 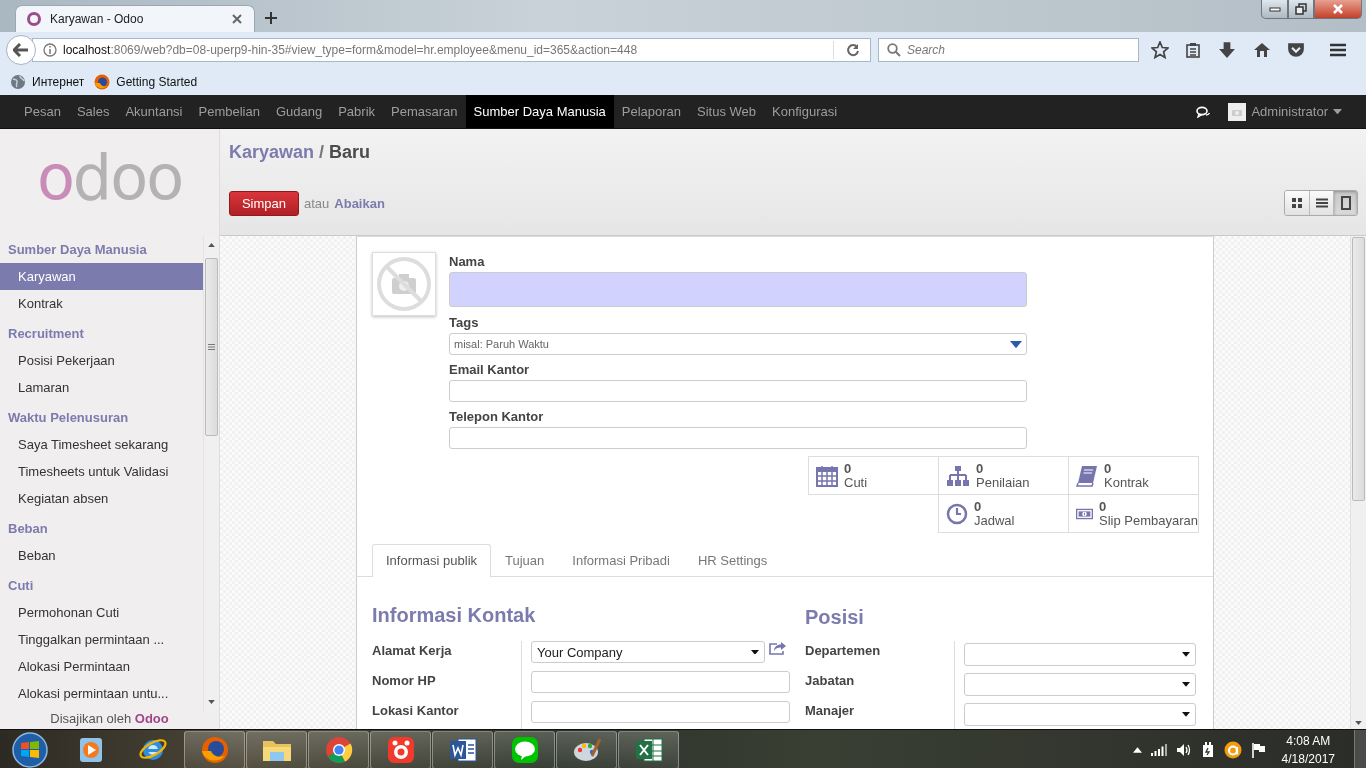 I want to click on form-view-button, so click(x=1345, y=203).